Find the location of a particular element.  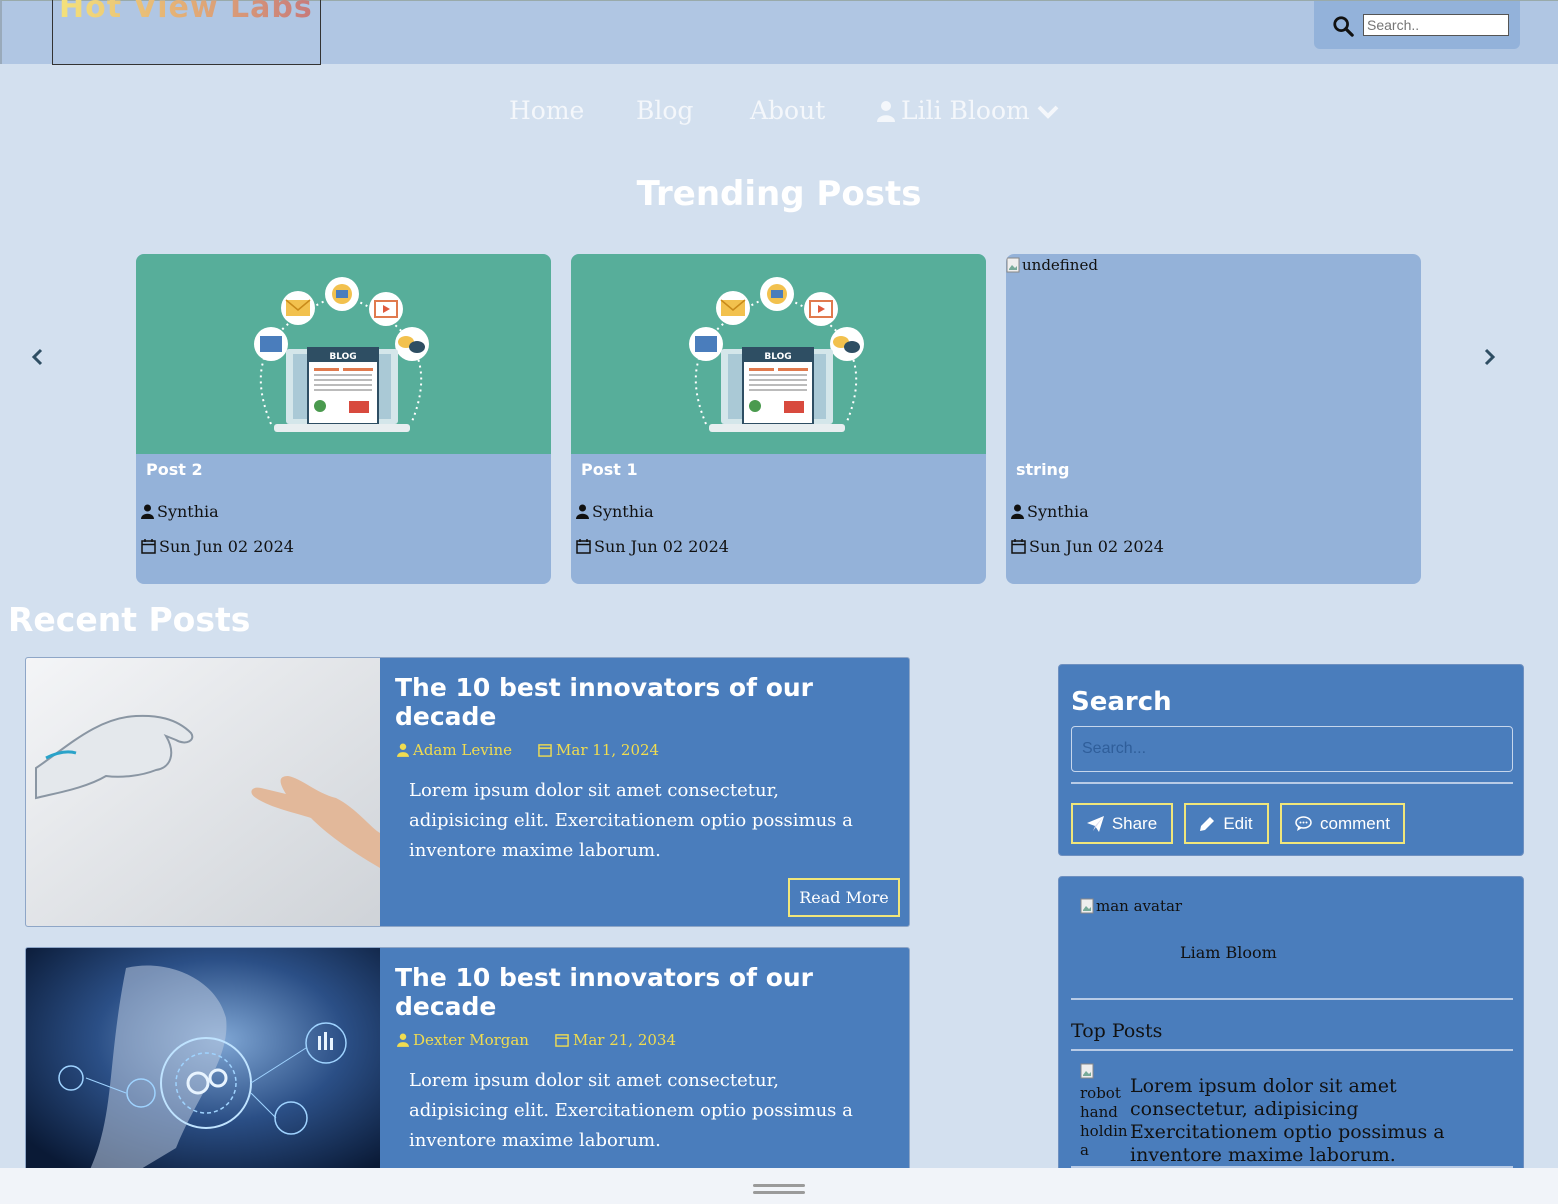

trending-card: BLOG Post 1 Synthia Sun Jun 02 2024 is located at coordinates (778, 419).